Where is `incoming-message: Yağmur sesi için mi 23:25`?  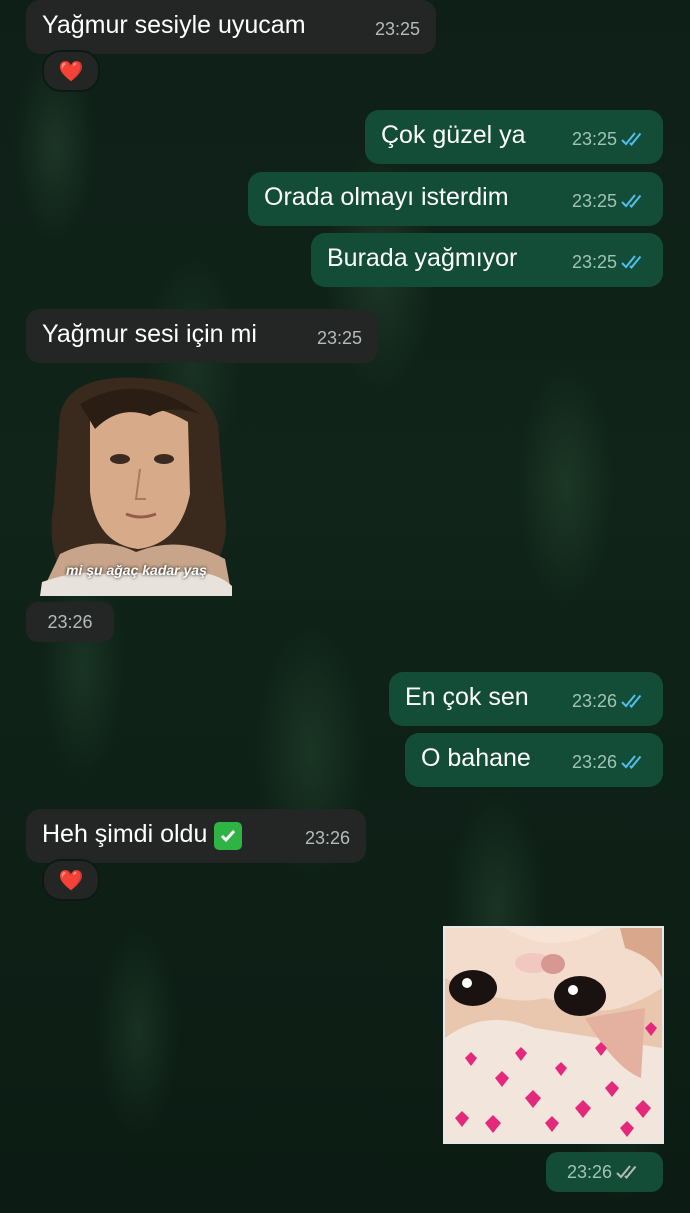 incoming-message: Yağmur sesi için mi 23:25 is located at coordinates (202, 336).